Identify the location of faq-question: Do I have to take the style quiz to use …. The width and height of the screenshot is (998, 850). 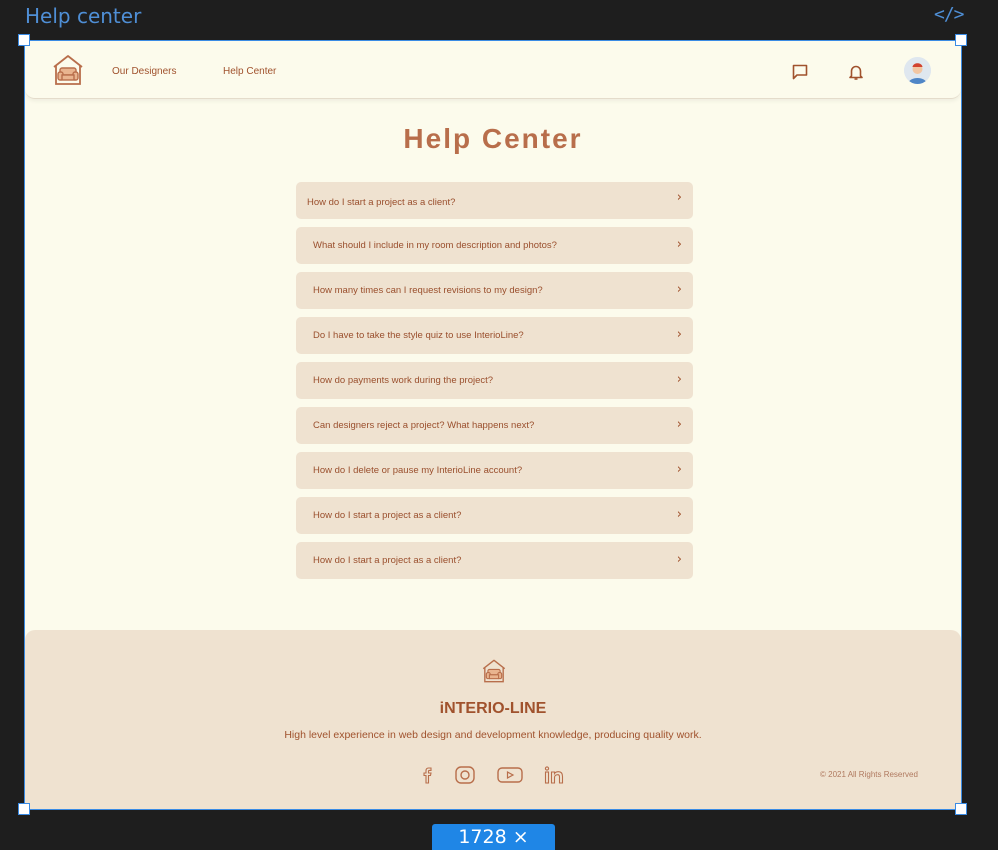
(418, 335).